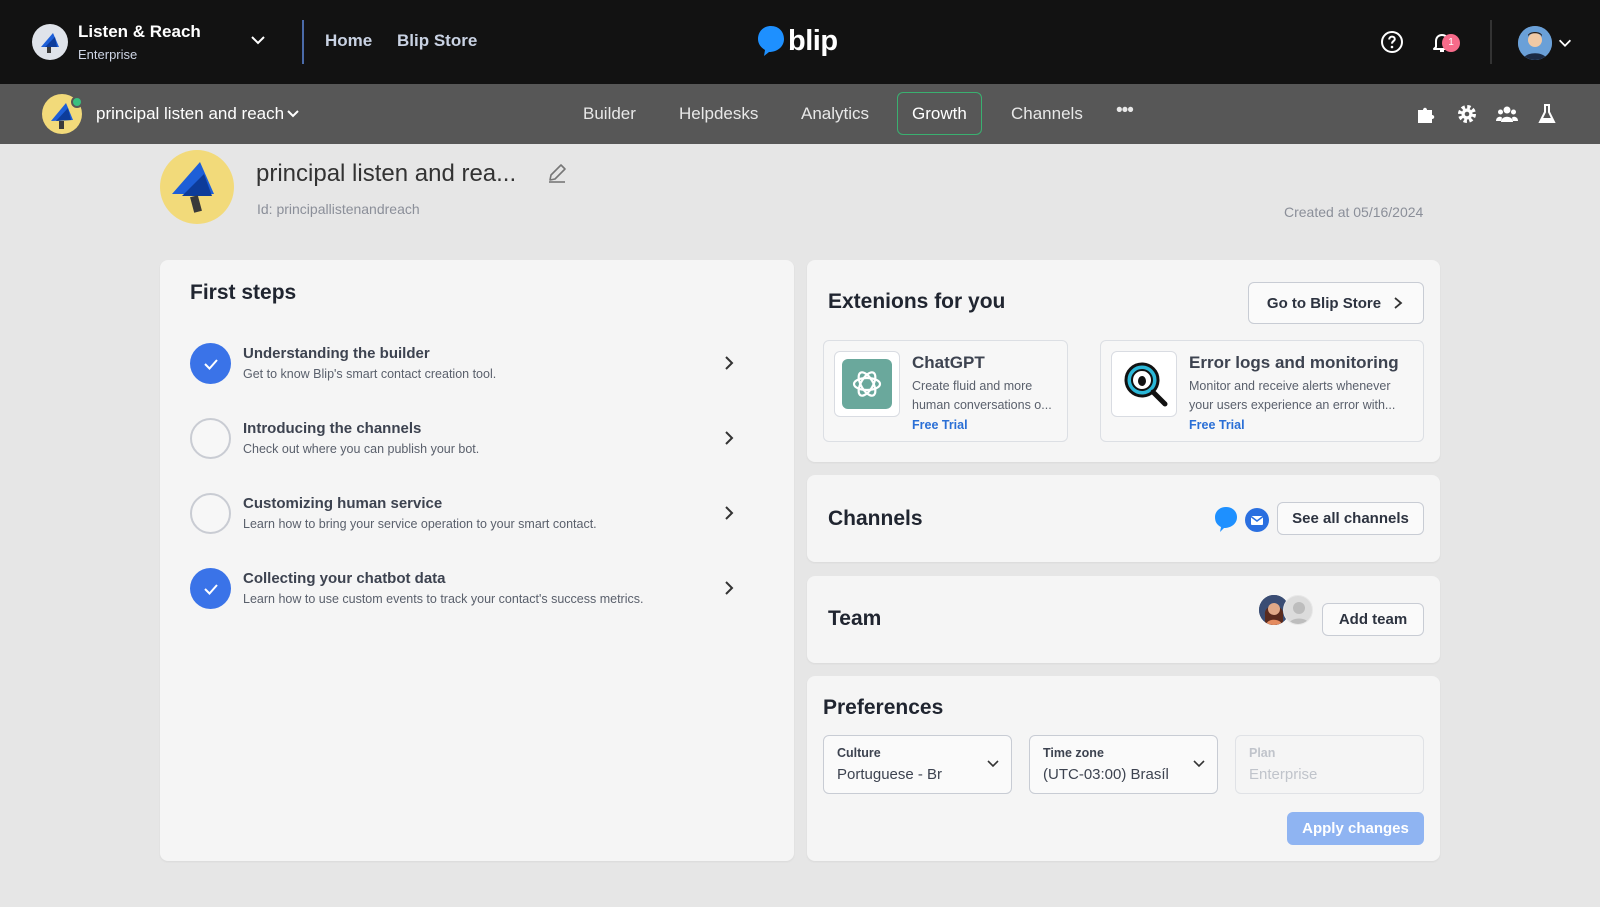  I want to click on bot-id: Id: principallistenandreach, so click(338, 209).